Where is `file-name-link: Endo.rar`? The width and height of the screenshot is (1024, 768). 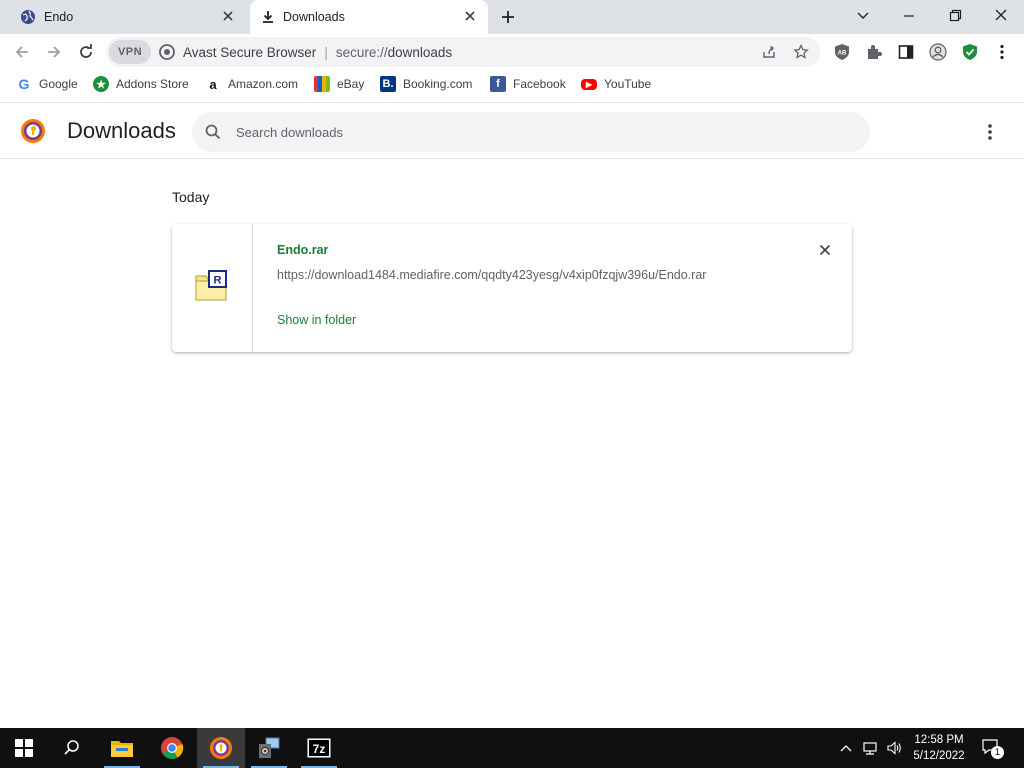
file-name-link: Endo.rar is located at coordinates (302, 250).